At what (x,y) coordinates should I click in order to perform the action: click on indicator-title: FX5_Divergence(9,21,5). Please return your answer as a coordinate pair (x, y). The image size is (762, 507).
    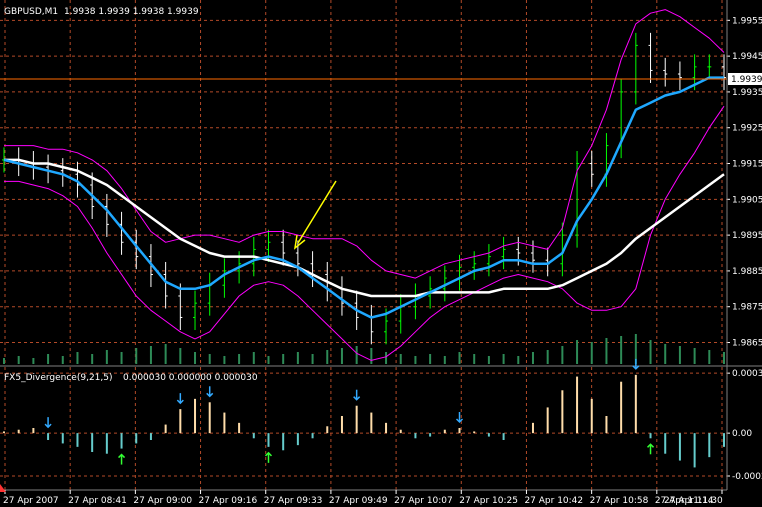
    Looking at the image, I should click on (58, 378).